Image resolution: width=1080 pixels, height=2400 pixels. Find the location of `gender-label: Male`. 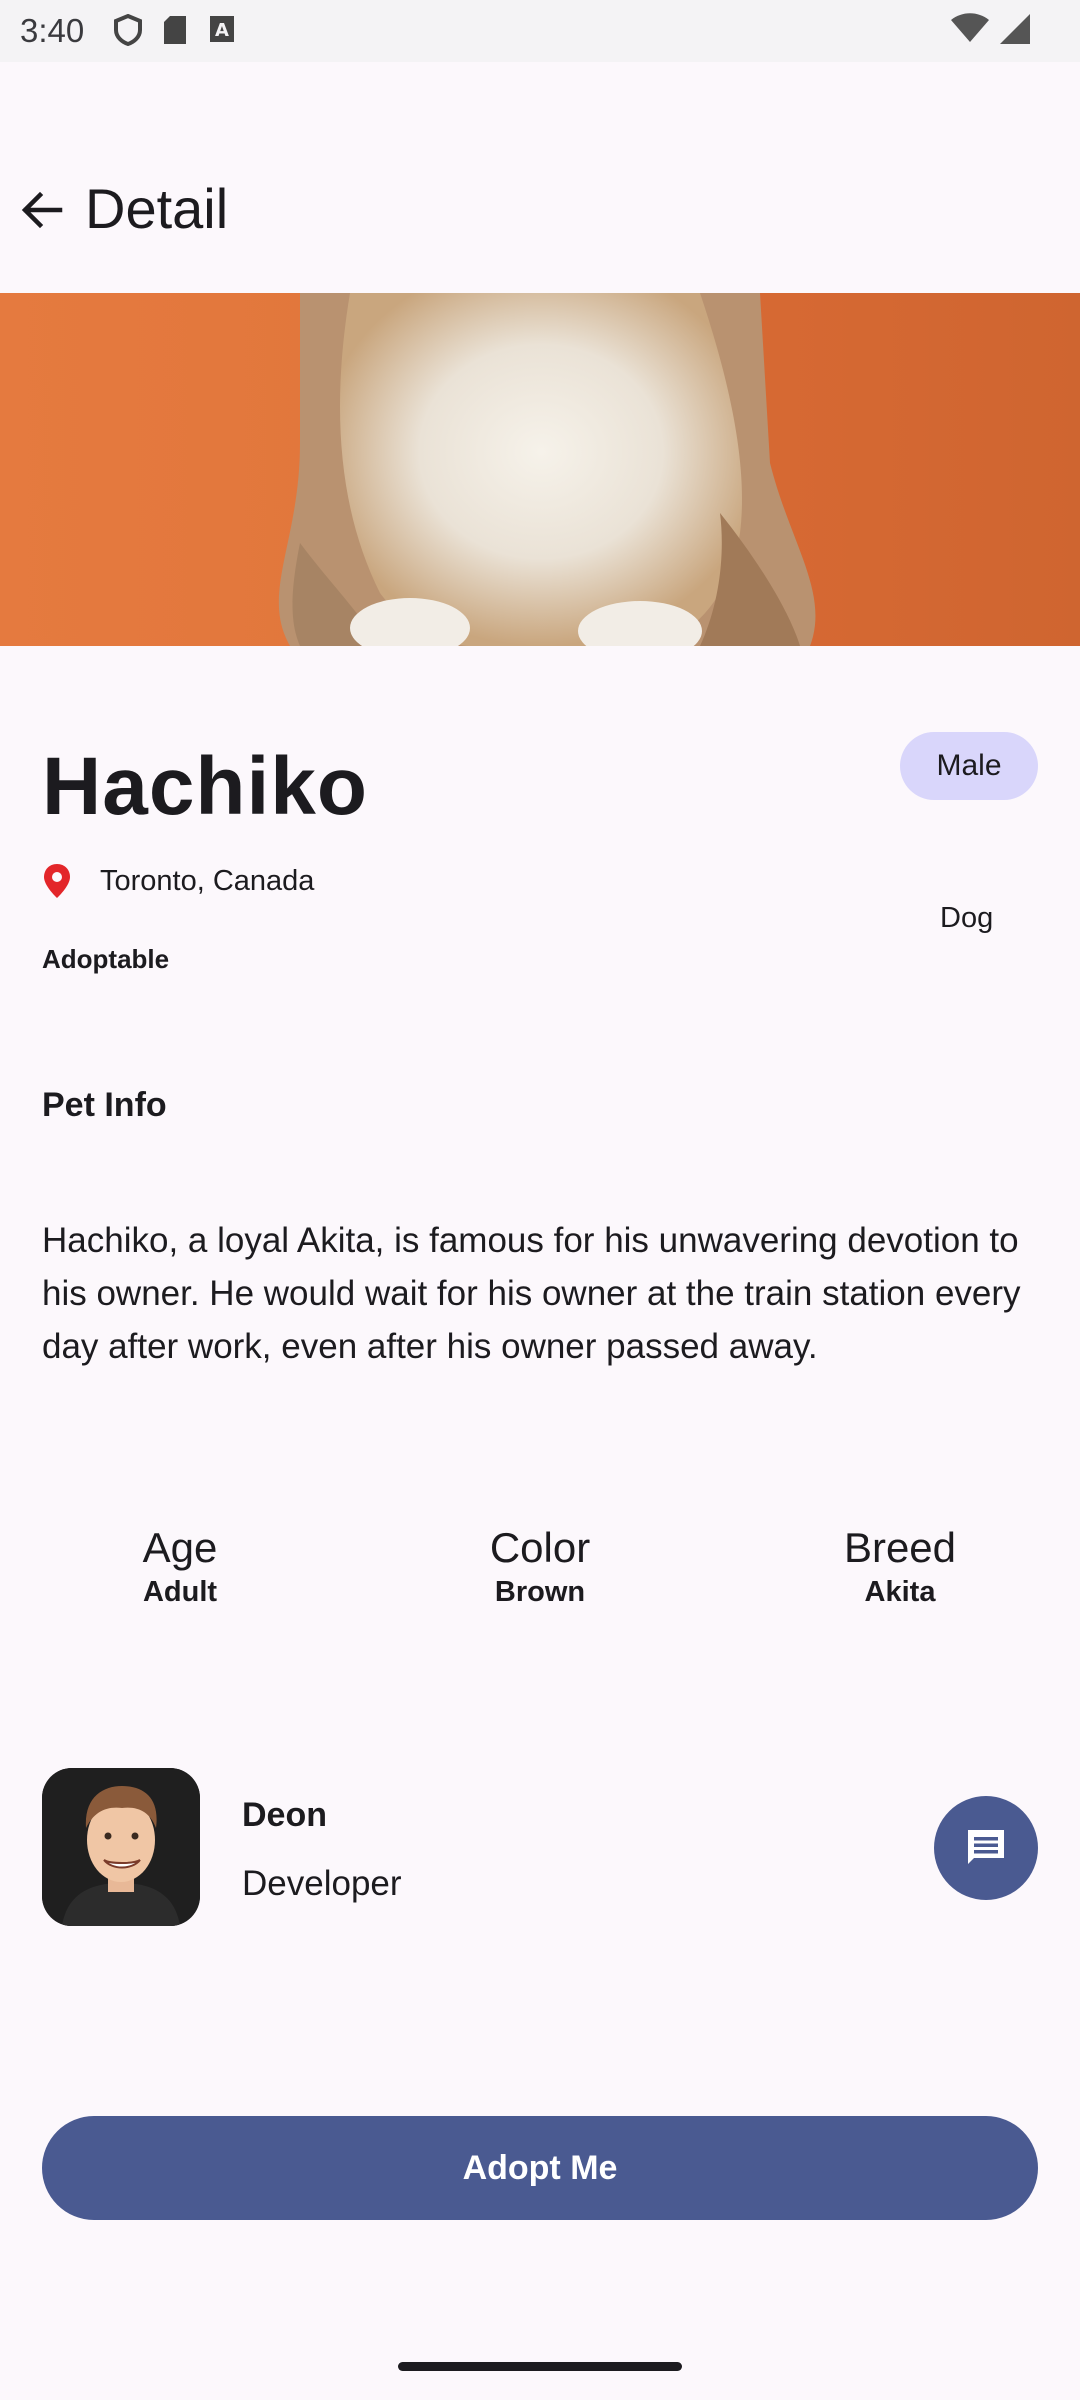

gender-label: Male is located at coordinates (969, 765).